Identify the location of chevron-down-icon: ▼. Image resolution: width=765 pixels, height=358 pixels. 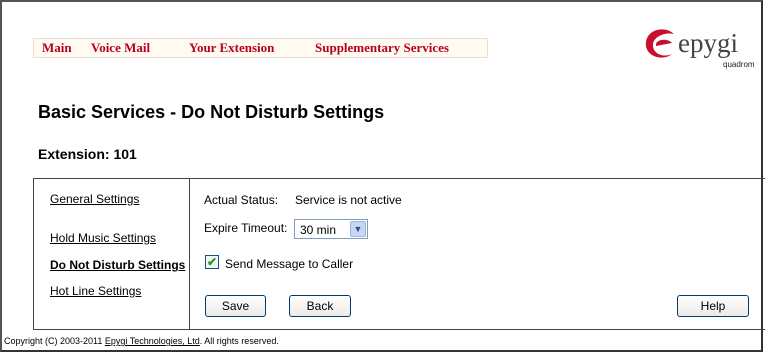
(358, 229).